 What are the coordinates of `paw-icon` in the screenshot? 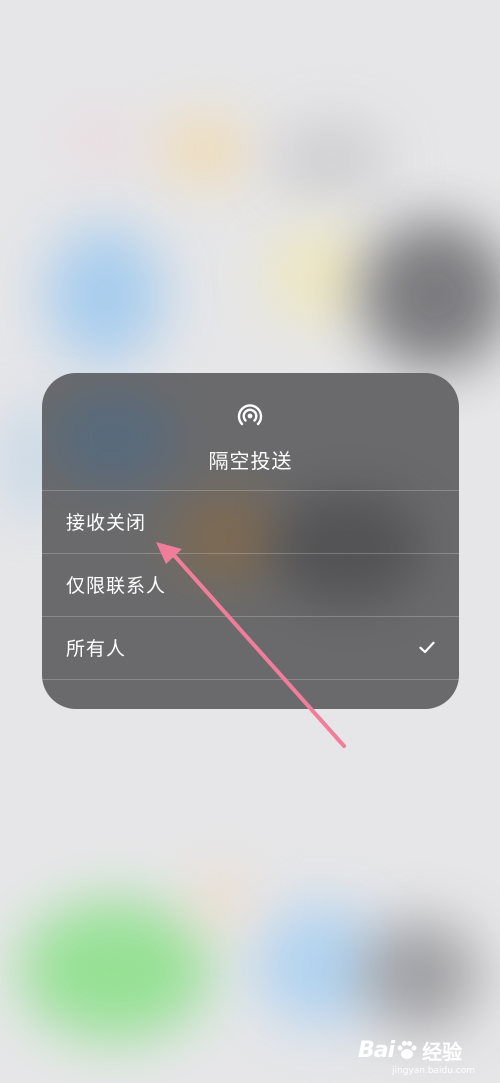 It's located at (407, 1050).